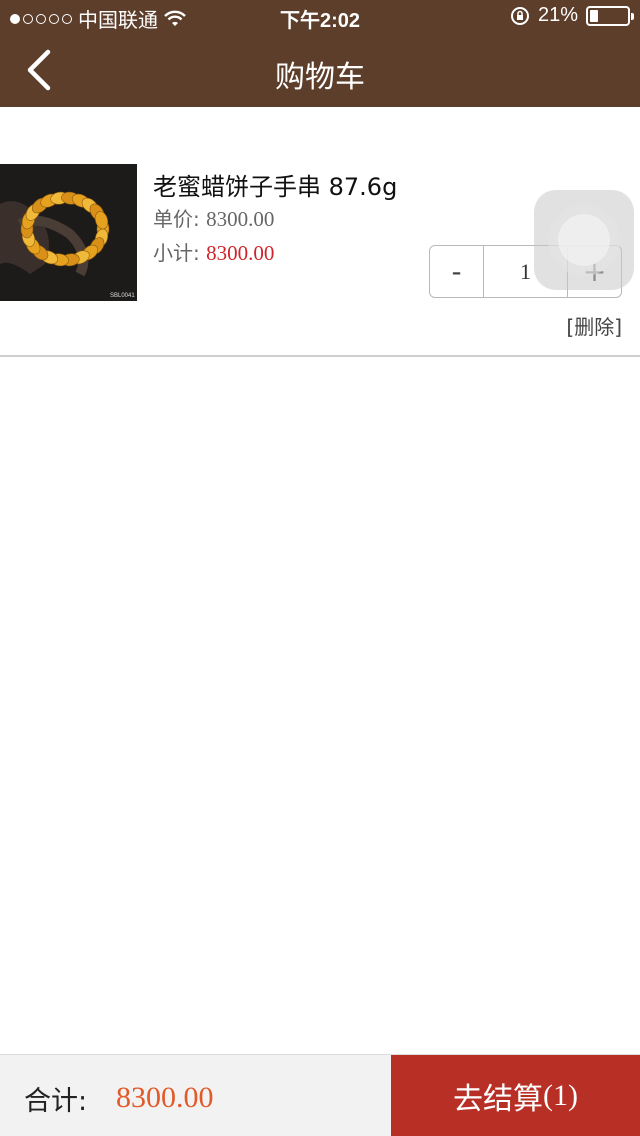 Image resolution: width=640 pixels, height=1136 pixels. I want to click on bracelet-image: SBL0041, so click(68, 232).